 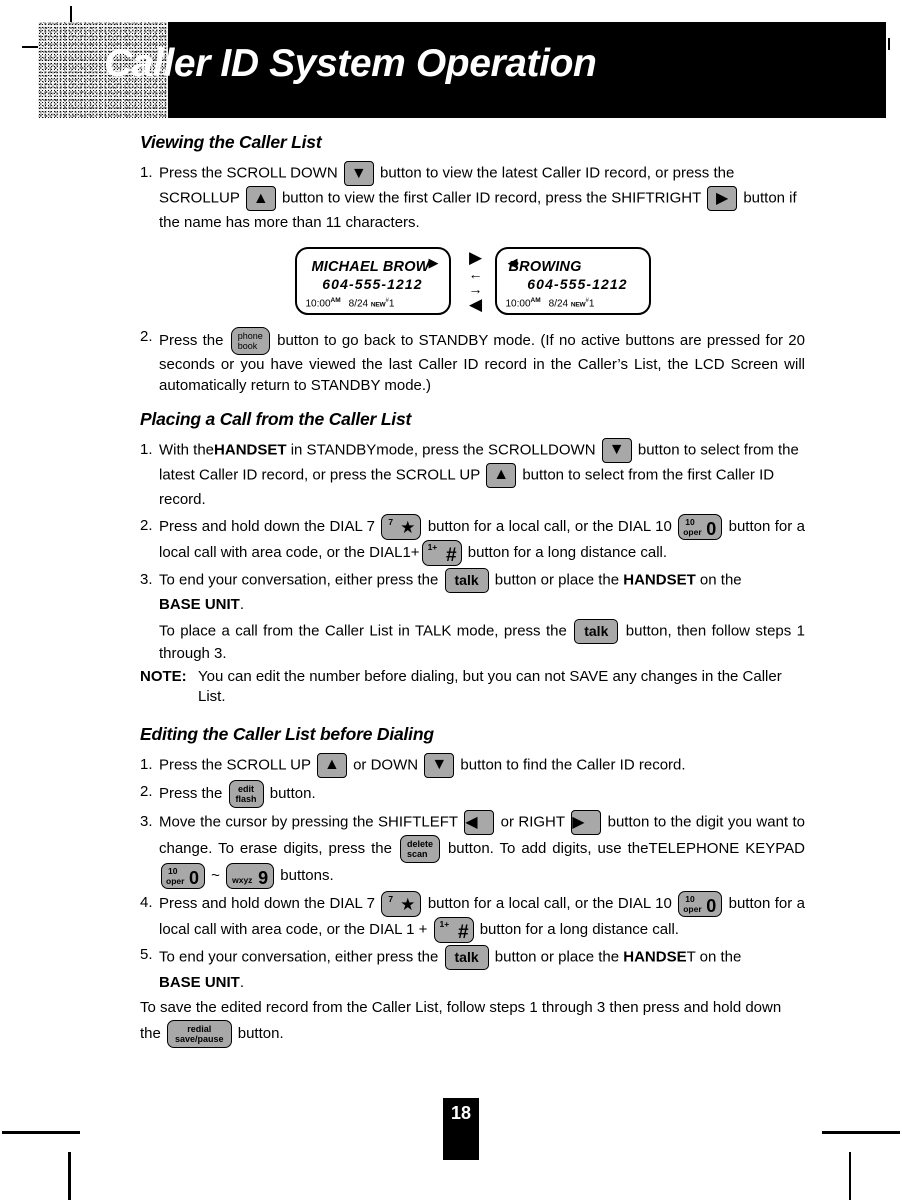 I want to click on step-text: Press and hold down the DIAL 7, so click(x=267, y=527).